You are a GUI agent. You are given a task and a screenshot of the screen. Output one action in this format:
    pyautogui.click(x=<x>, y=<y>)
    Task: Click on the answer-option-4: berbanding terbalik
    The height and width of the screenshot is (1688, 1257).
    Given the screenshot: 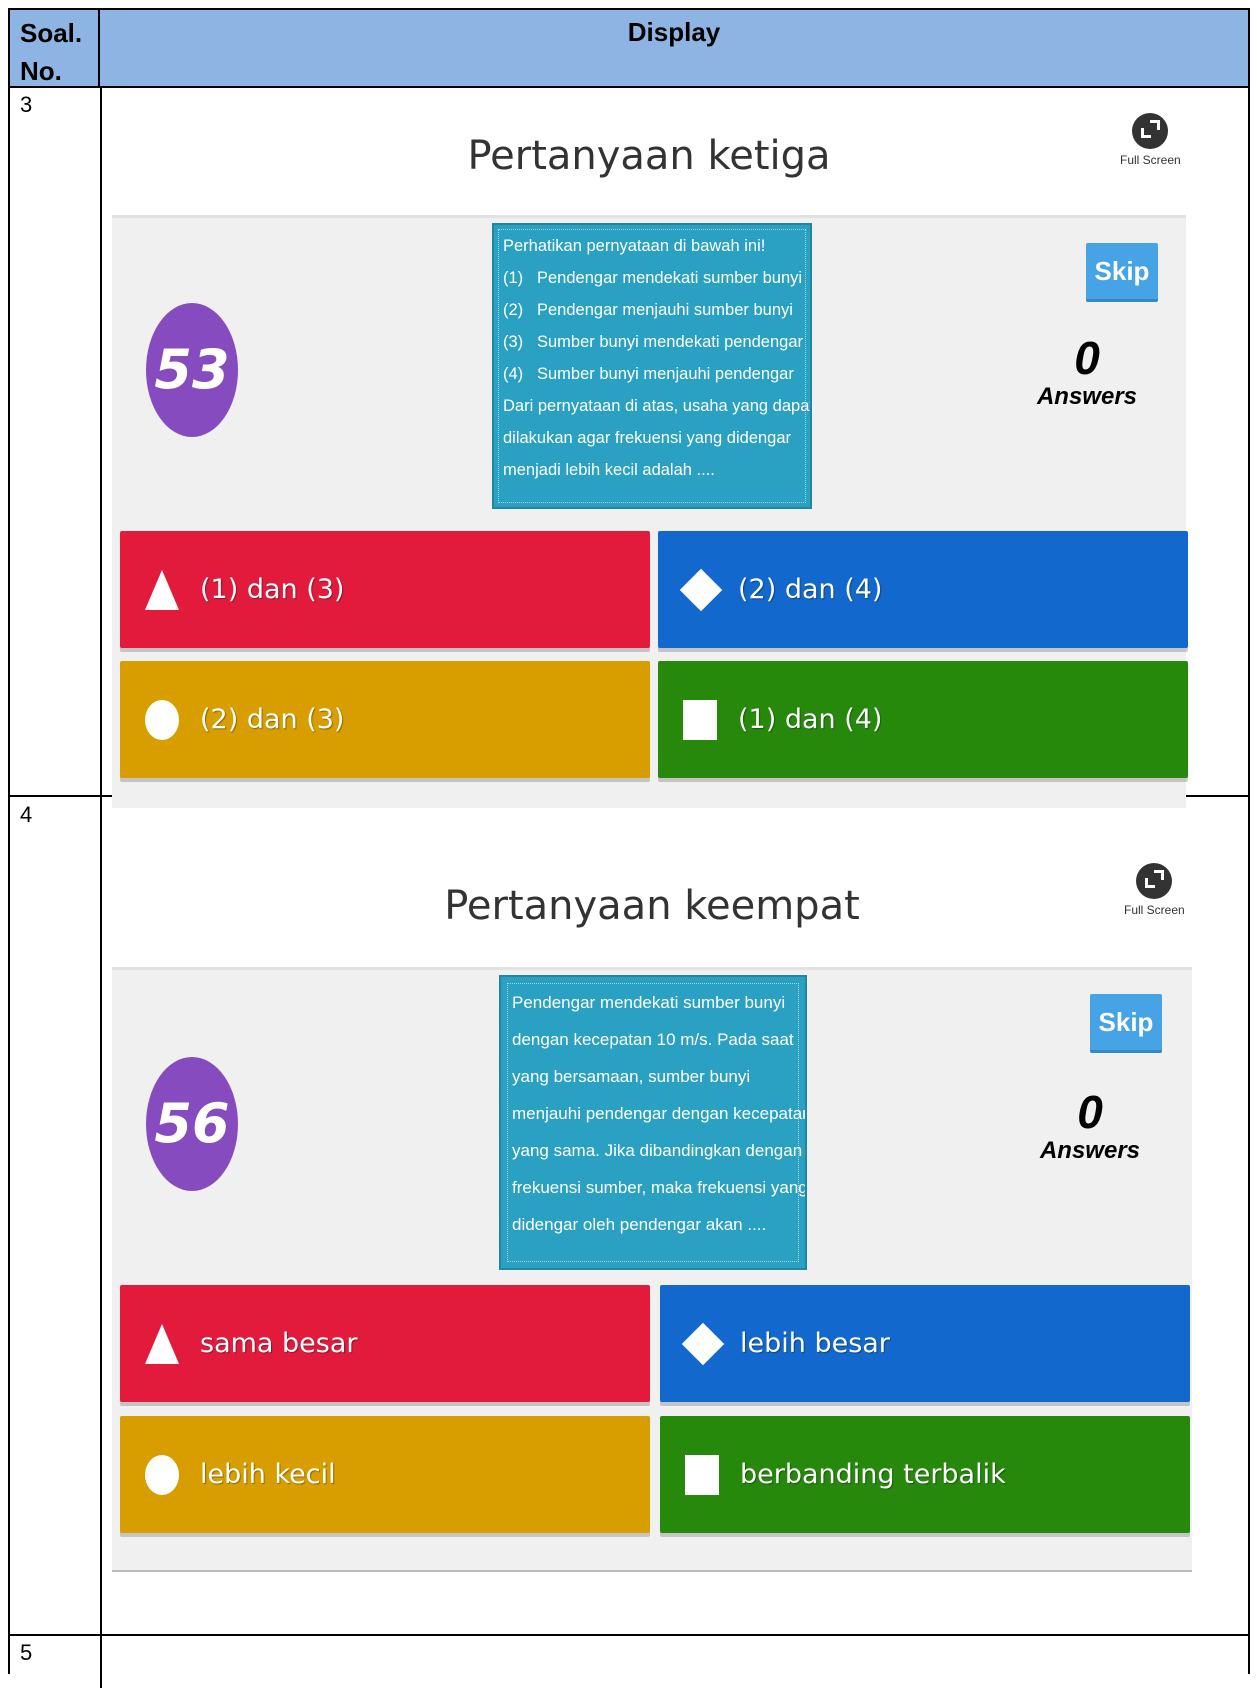 What is the action you would take?
    pyautogui.click(x=925, y=1474)
    